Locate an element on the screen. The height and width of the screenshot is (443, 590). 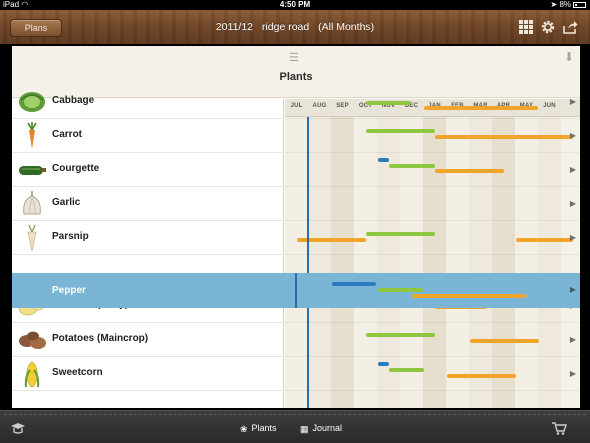
plant-name: Parsnip is located at coordinates (70, 236).